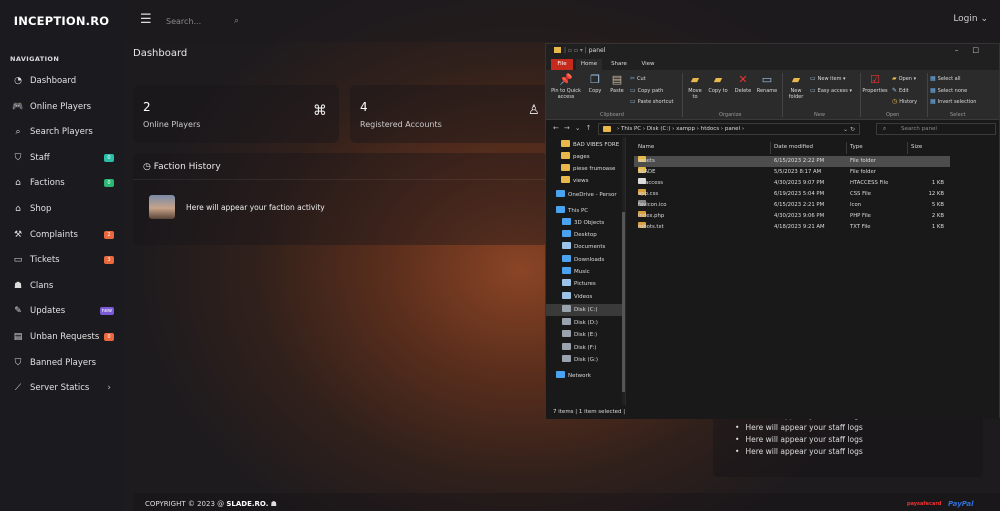 The height and width of the screenshot is (511, 1000). I want to click on nav-pane-item: views, so click(584, 181).